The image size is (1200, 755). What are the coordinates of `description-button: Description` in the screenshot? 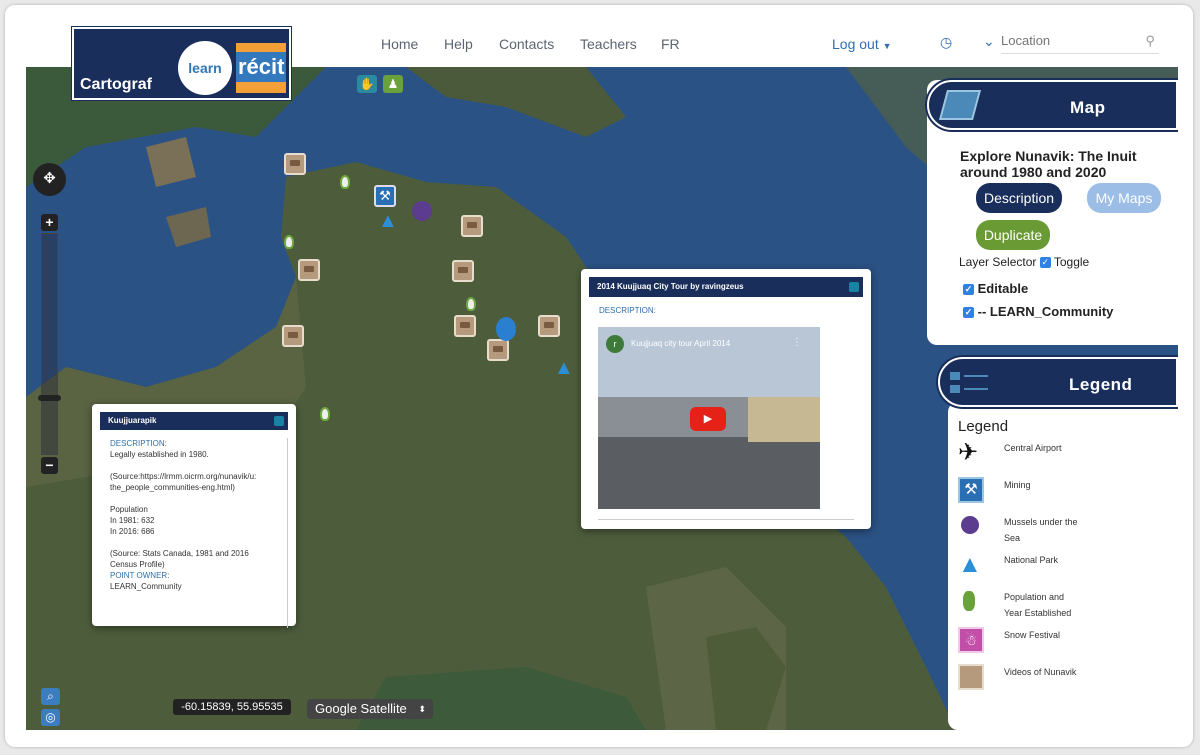 It's located at (1019, 198).